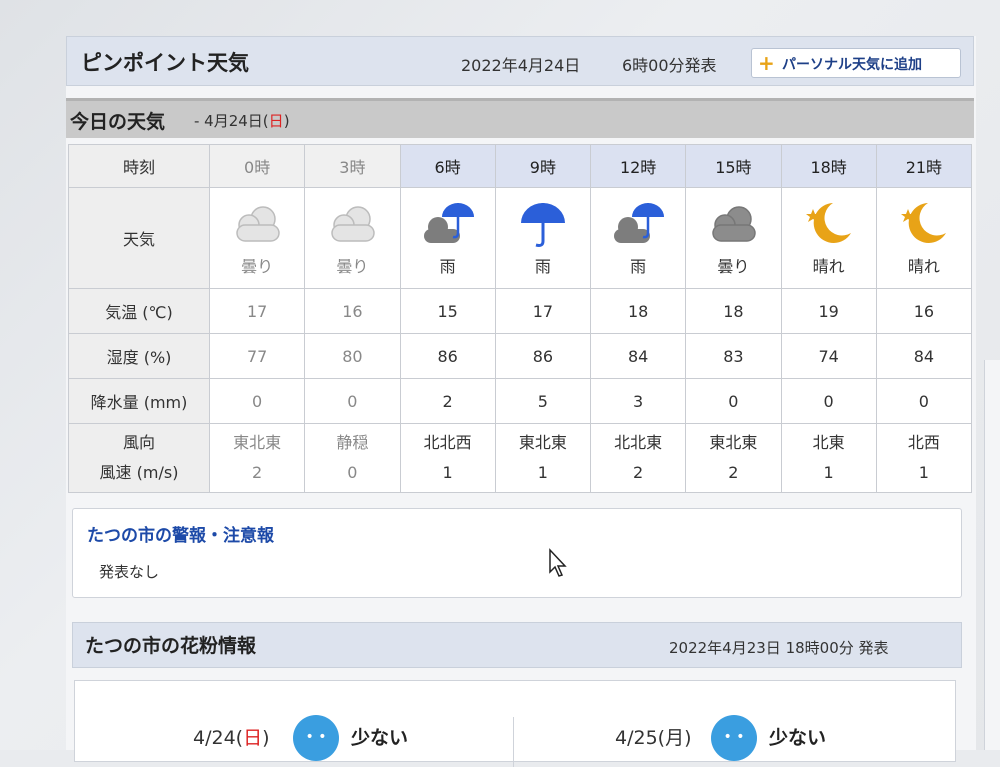 This screenshot has width=1000, height=767. Describe the element at coordinates (924, 166) in the screenshot. I see `time-cell: 21時` at that location.